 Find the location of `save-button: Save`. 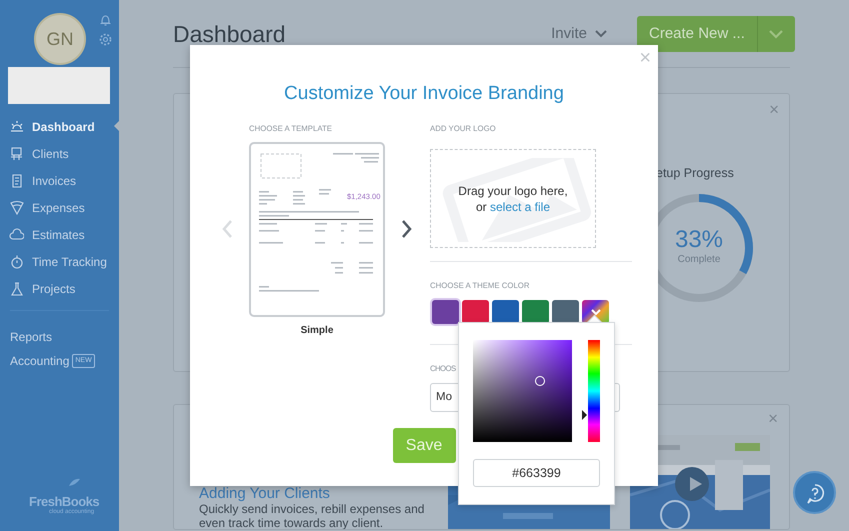

save-button: Save is located at coordinates (424, 445).